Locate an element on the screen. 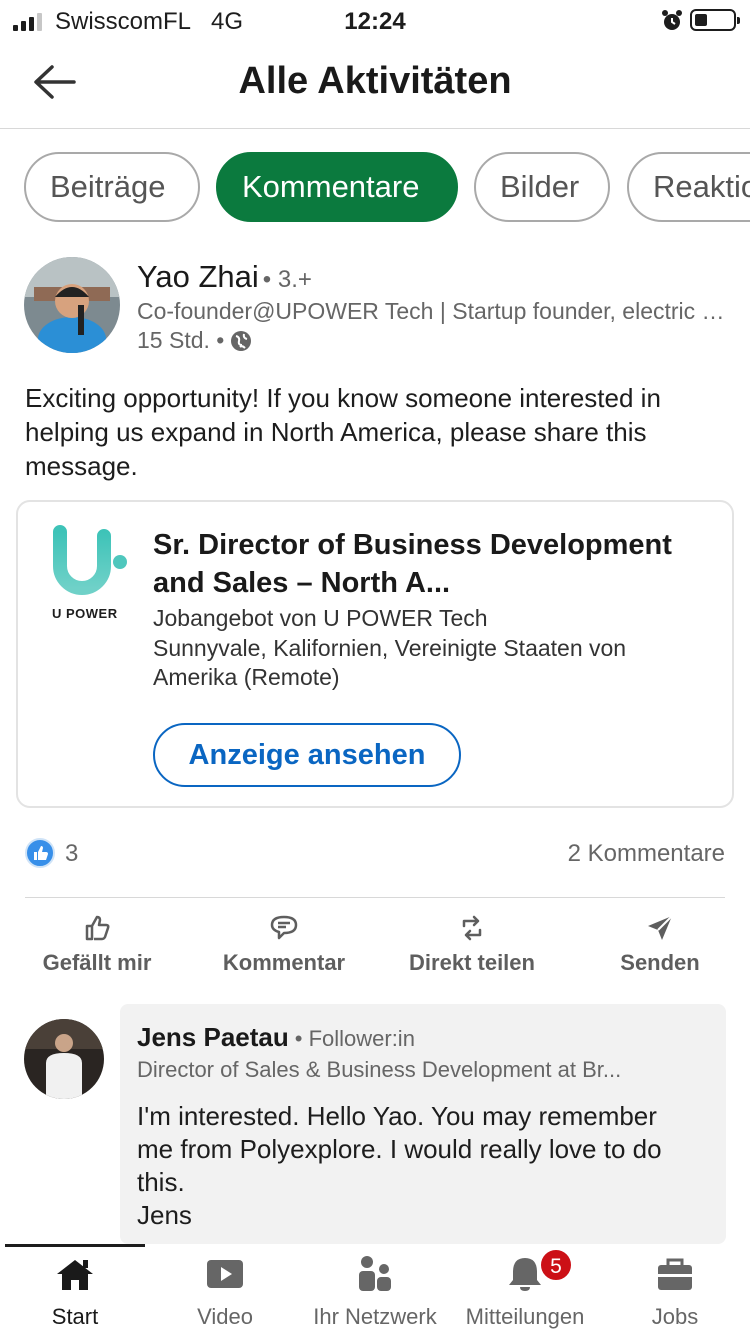  filter-pill-reaktionen: Reaktionen is located at coordinates (688, 187).